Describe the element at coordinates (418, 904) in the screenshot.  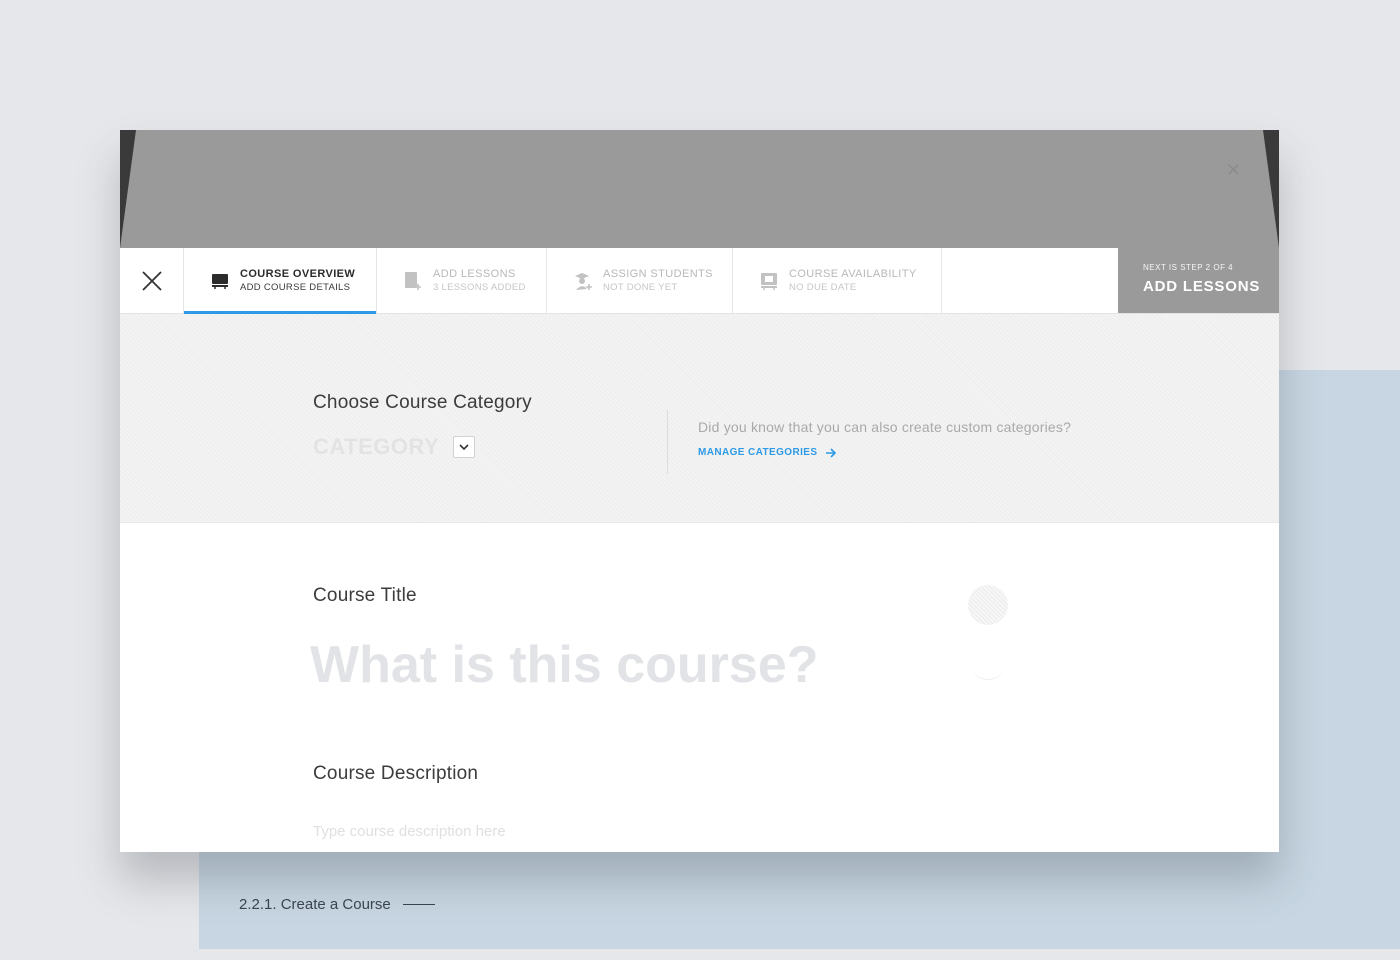
I see `caption-line` at that location.